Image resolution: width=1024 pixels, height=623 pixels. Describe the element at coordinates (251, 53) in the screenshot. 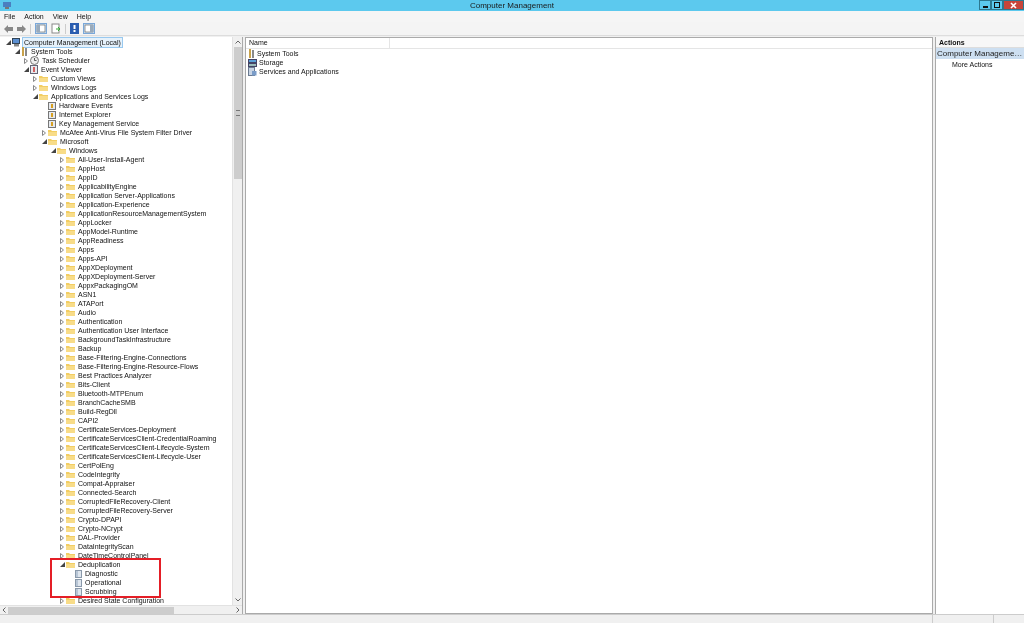

I see `tools-icon` at that location.